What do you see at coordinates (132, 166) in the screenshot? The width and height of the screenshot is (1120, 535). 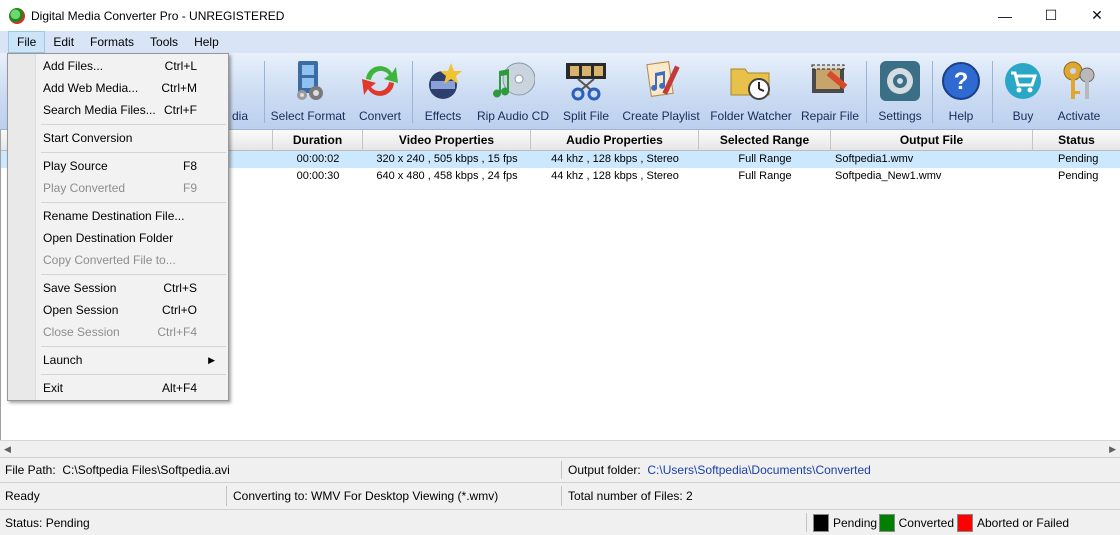 I see `menu-play-source: Play Source F8` at bounding box center [132, 166].